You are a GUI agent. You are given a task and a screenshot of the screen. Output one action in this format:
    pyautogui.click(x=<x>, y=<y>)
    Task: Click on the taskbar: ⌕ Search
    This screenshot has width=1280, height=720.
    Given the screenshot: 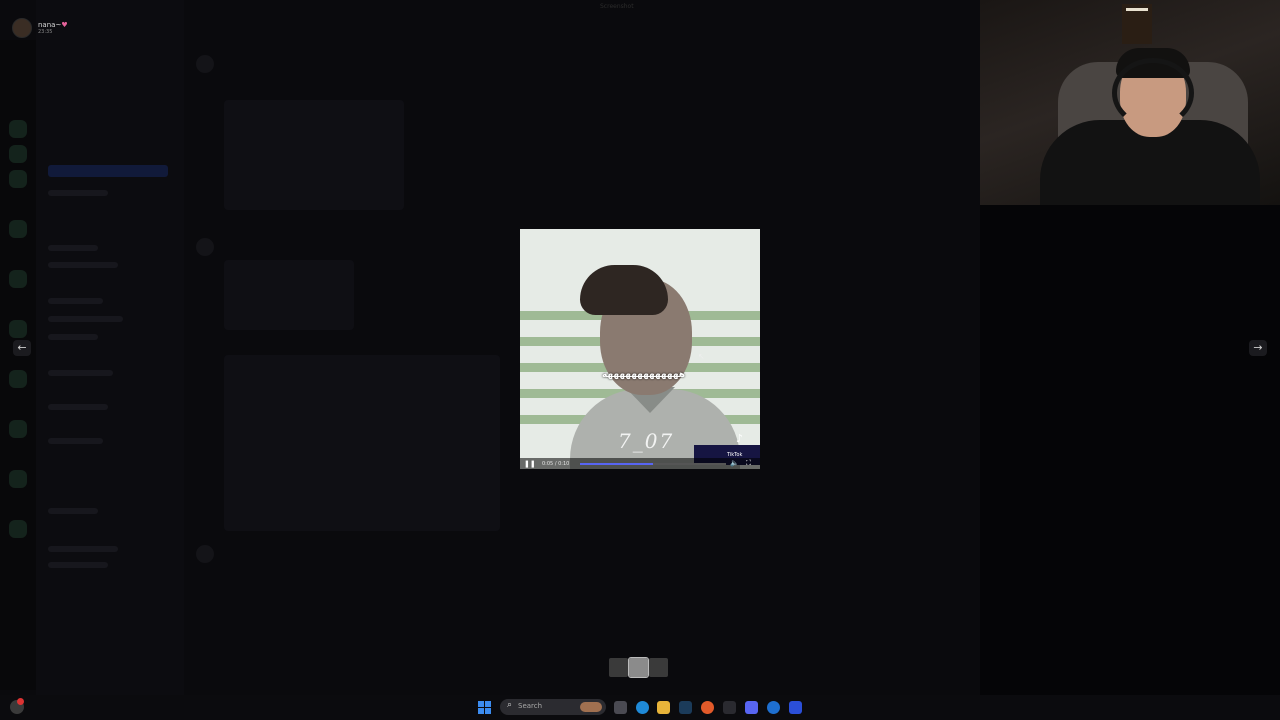 What is the action you would take?
    pyautogui.click(x=640, y=707)
    